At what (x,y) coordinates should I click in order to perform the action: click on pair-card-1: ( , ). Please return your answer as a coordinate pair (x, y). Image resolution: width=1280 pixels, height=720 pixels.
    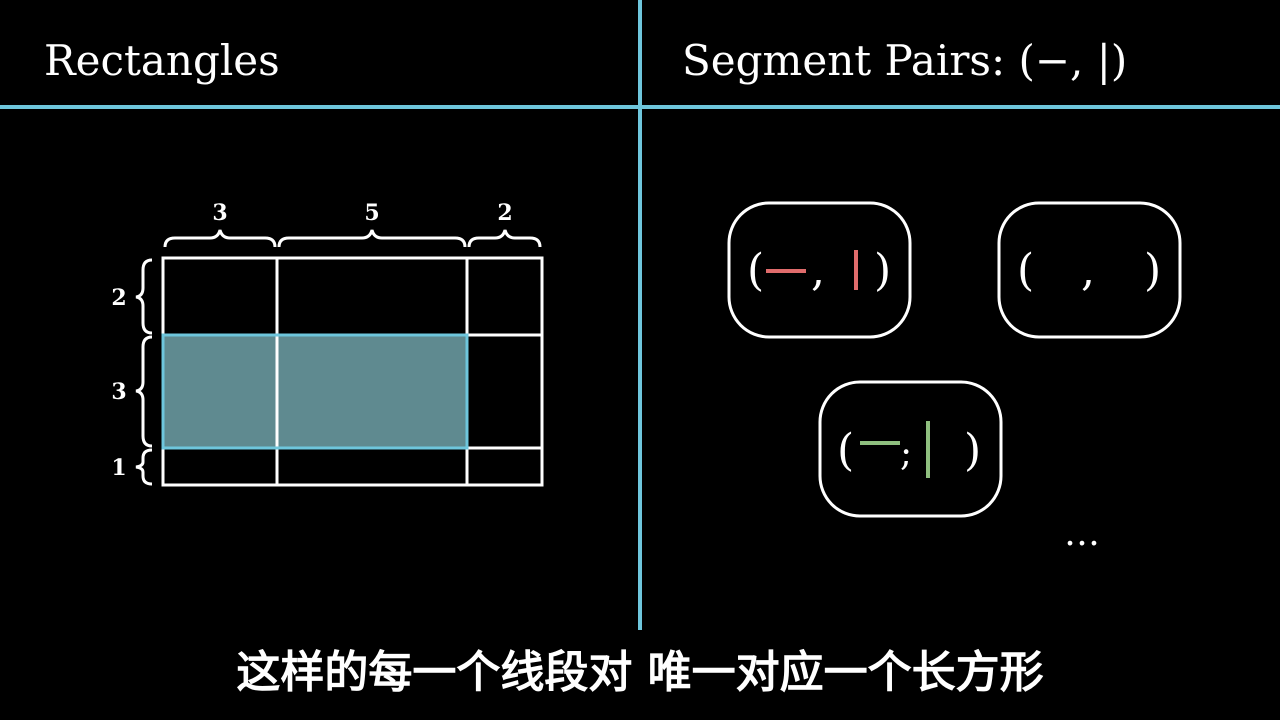
    Looking at the image, I should click on (819, 270).